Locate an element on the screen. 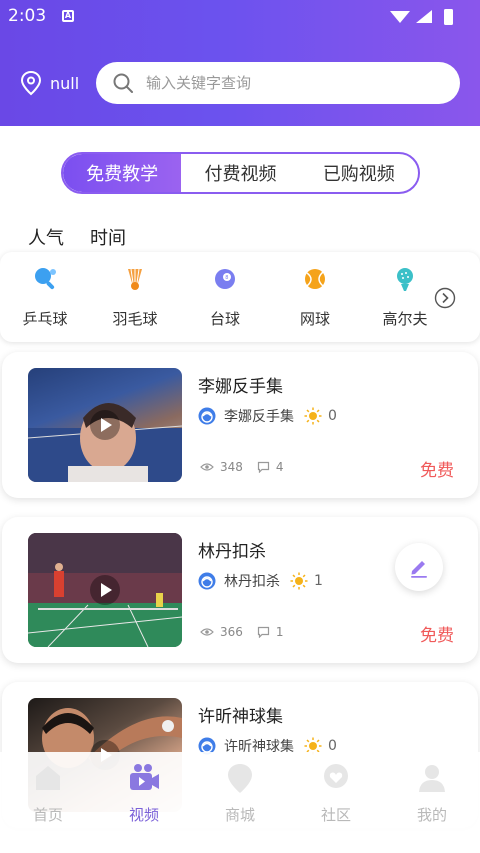  location-selector: null is located at coordinates (49, 83).